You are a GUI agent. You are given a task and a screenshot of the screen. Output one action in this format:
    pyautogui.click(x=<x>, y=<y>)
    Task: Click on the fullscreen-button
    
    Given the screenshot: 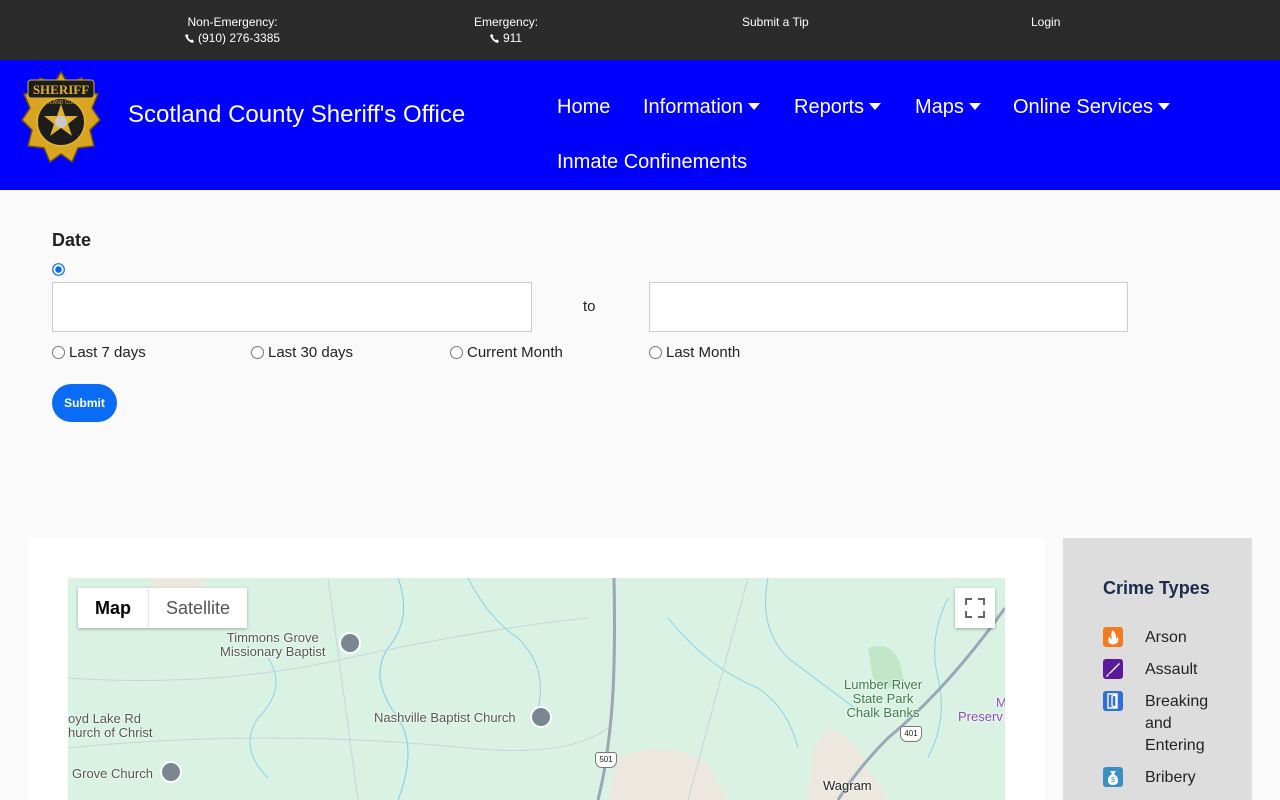 What is the action you would take?
    pyautogui.click(x=975, y=608)
    